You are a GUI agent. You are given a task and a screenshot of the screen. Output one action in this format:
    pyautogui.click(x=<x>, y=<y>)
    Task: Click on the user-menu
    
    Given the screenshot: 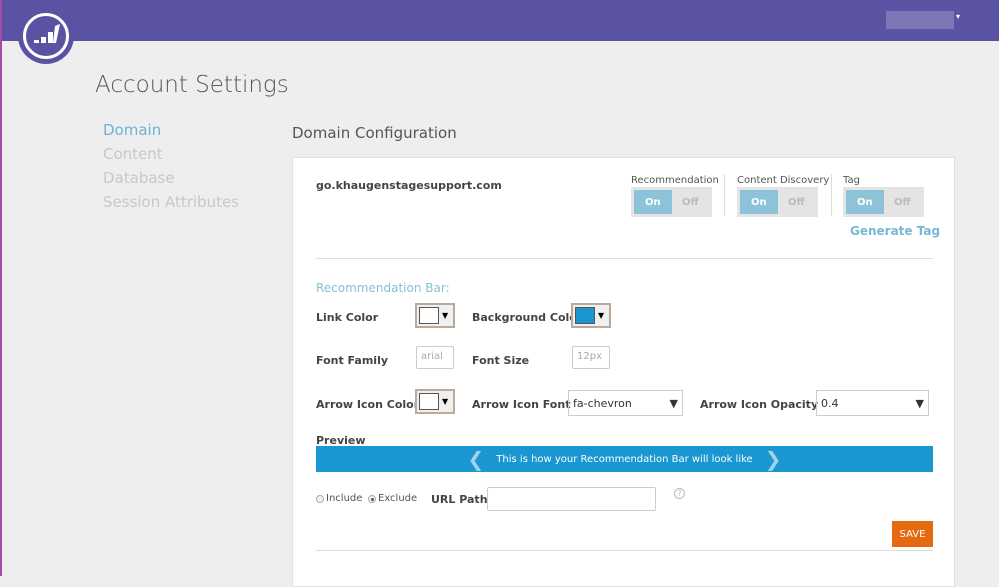 What is the action you would take?
    pyautogui.click(x=920, y=20)
    